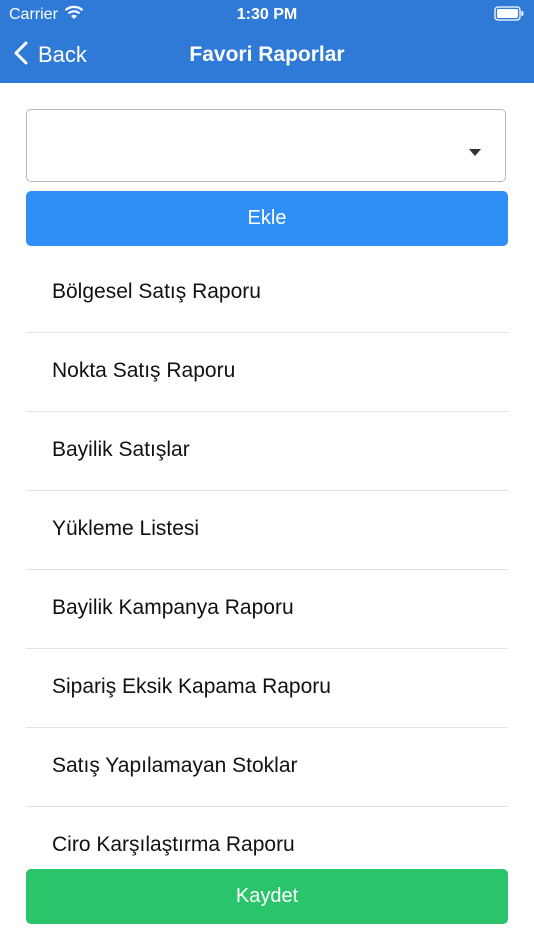  What do you see at coordinates (267, 609) in the screenshot?
I see `report-list-item: Bayilik Kampanya Raporu` at bounding box center [267, 609].